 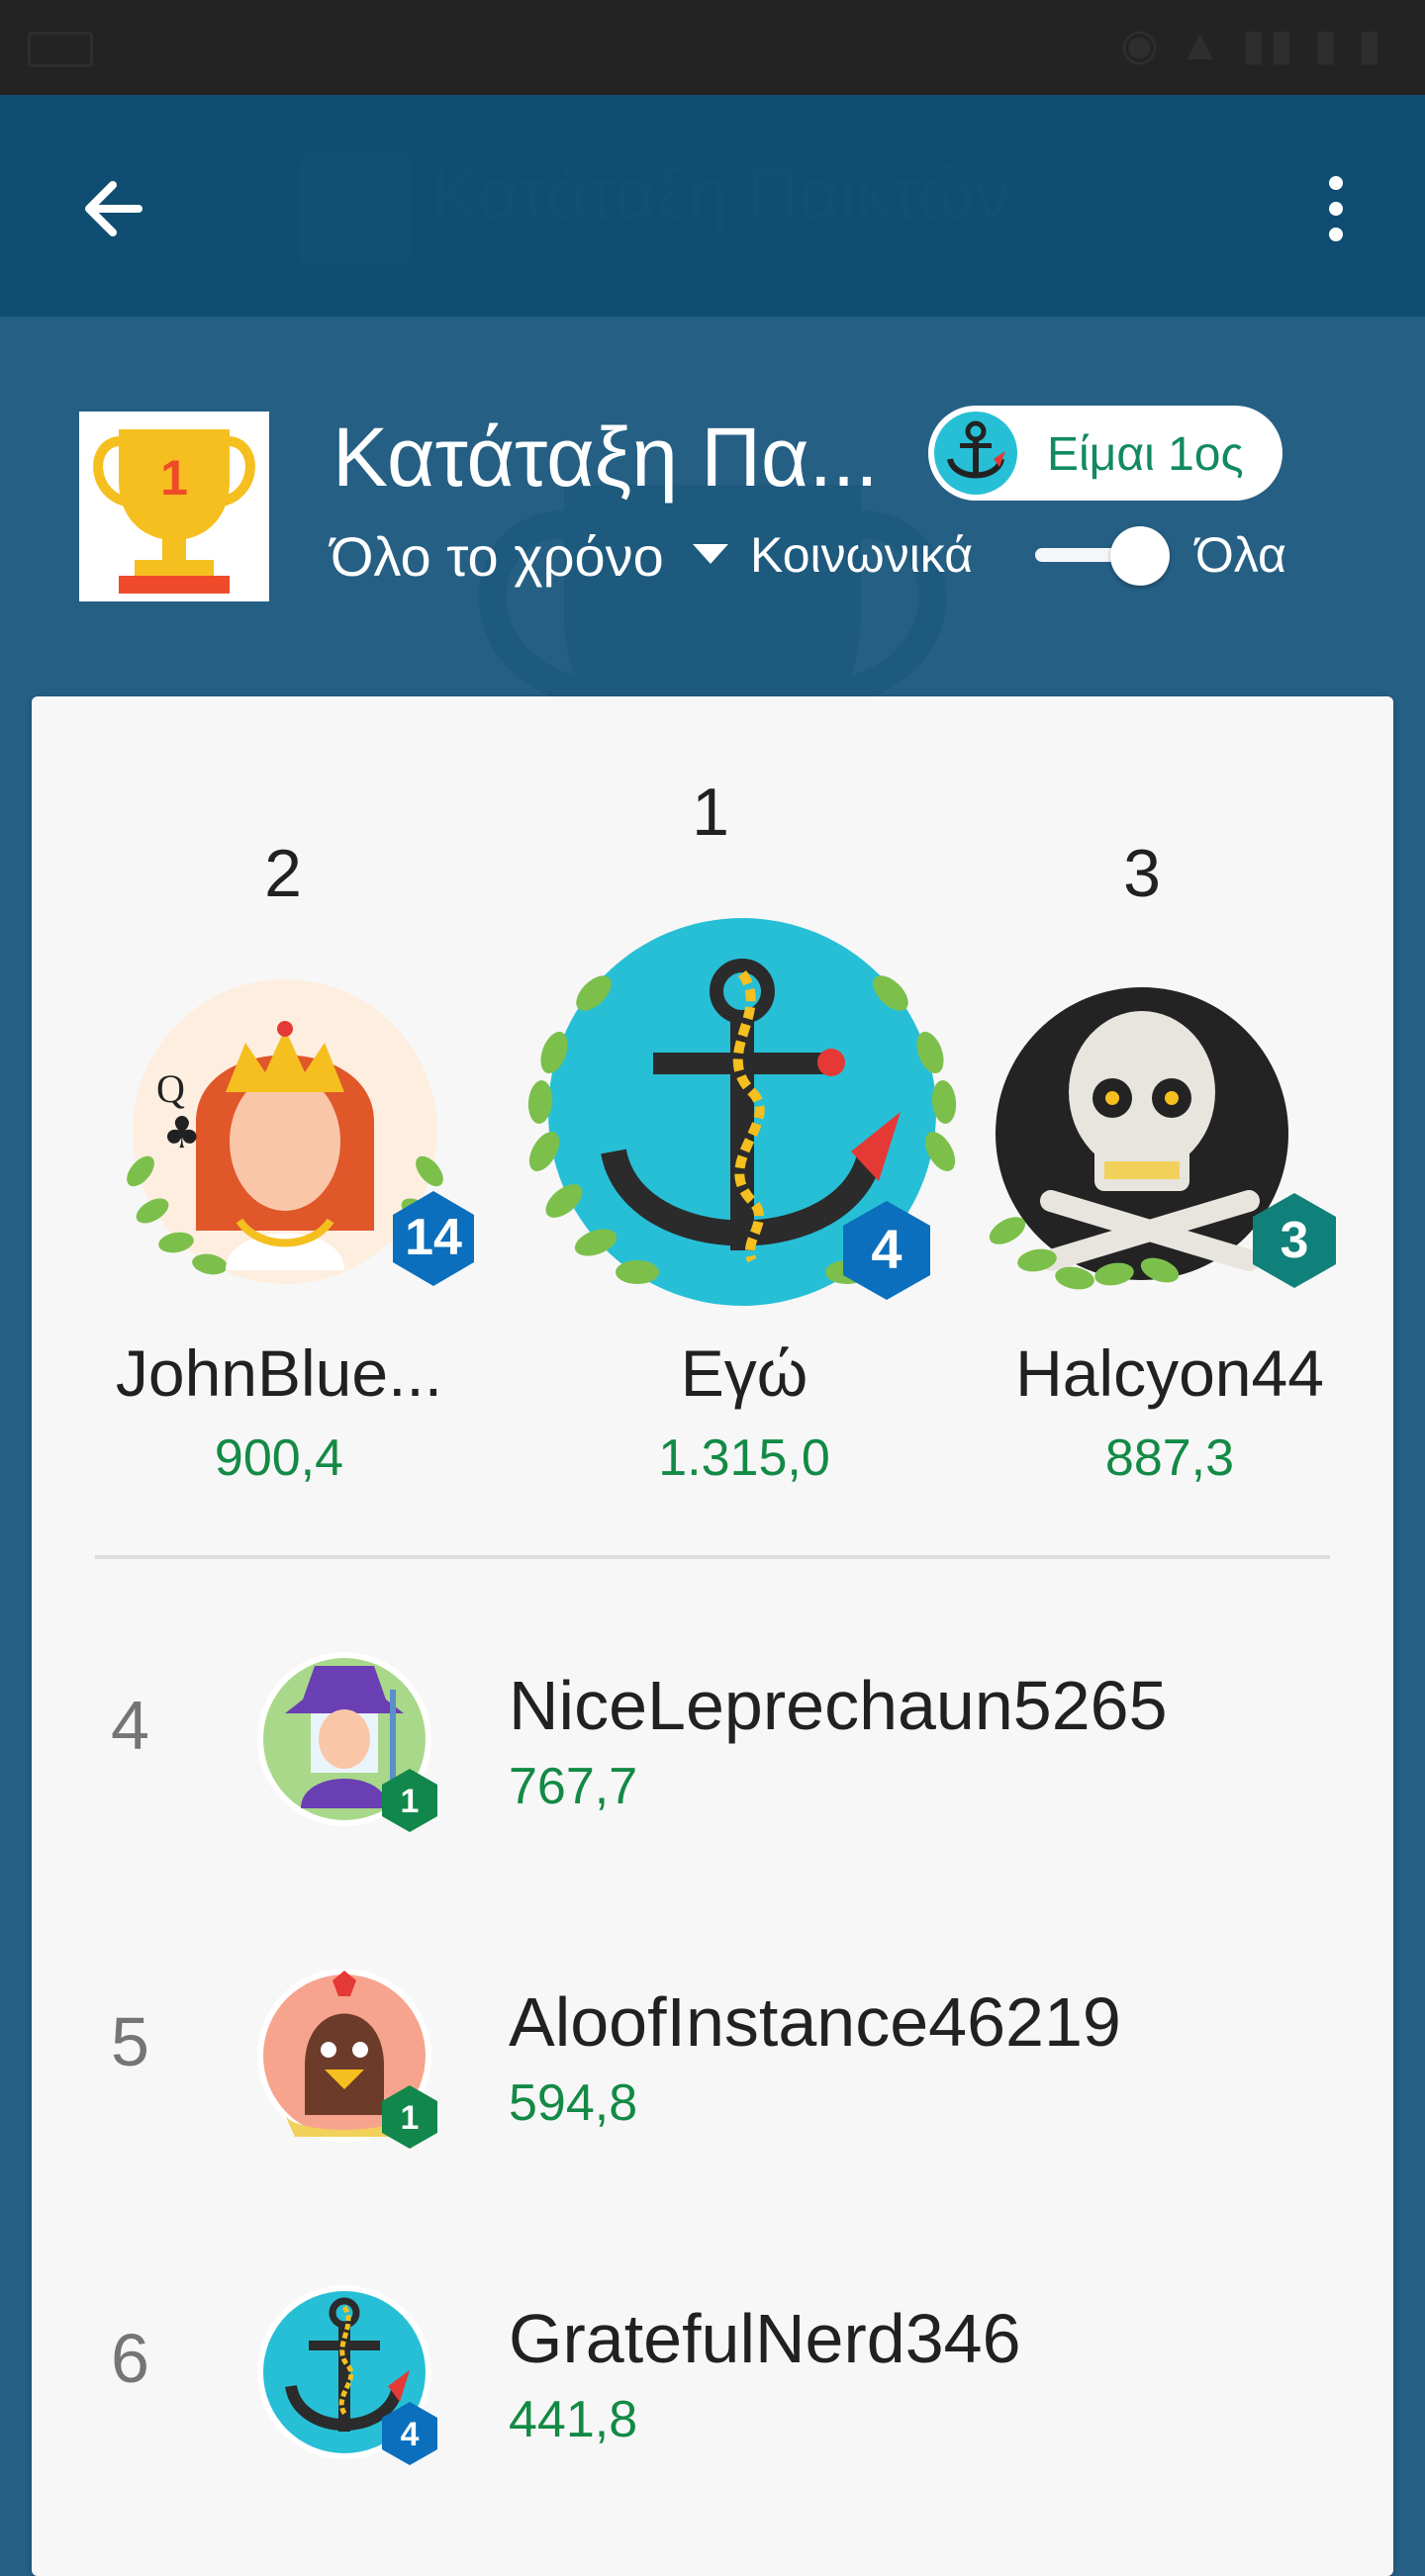 I want to click on row-score: 441,8, so click(x=573, y=2420).